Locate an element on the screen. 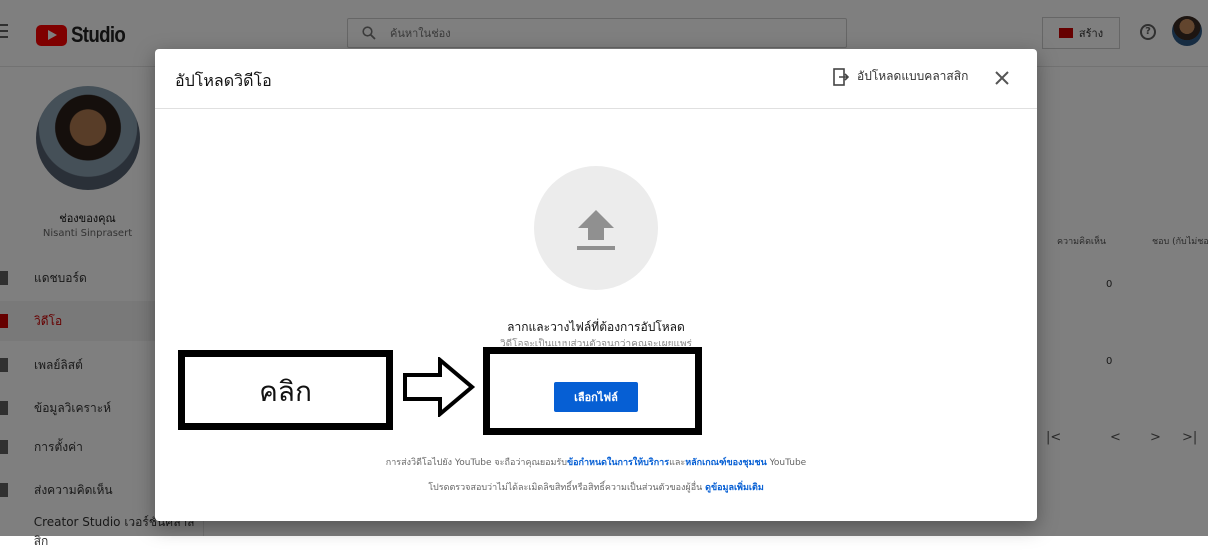  annotation-arrow-icon is located at coordinates (439, 387).